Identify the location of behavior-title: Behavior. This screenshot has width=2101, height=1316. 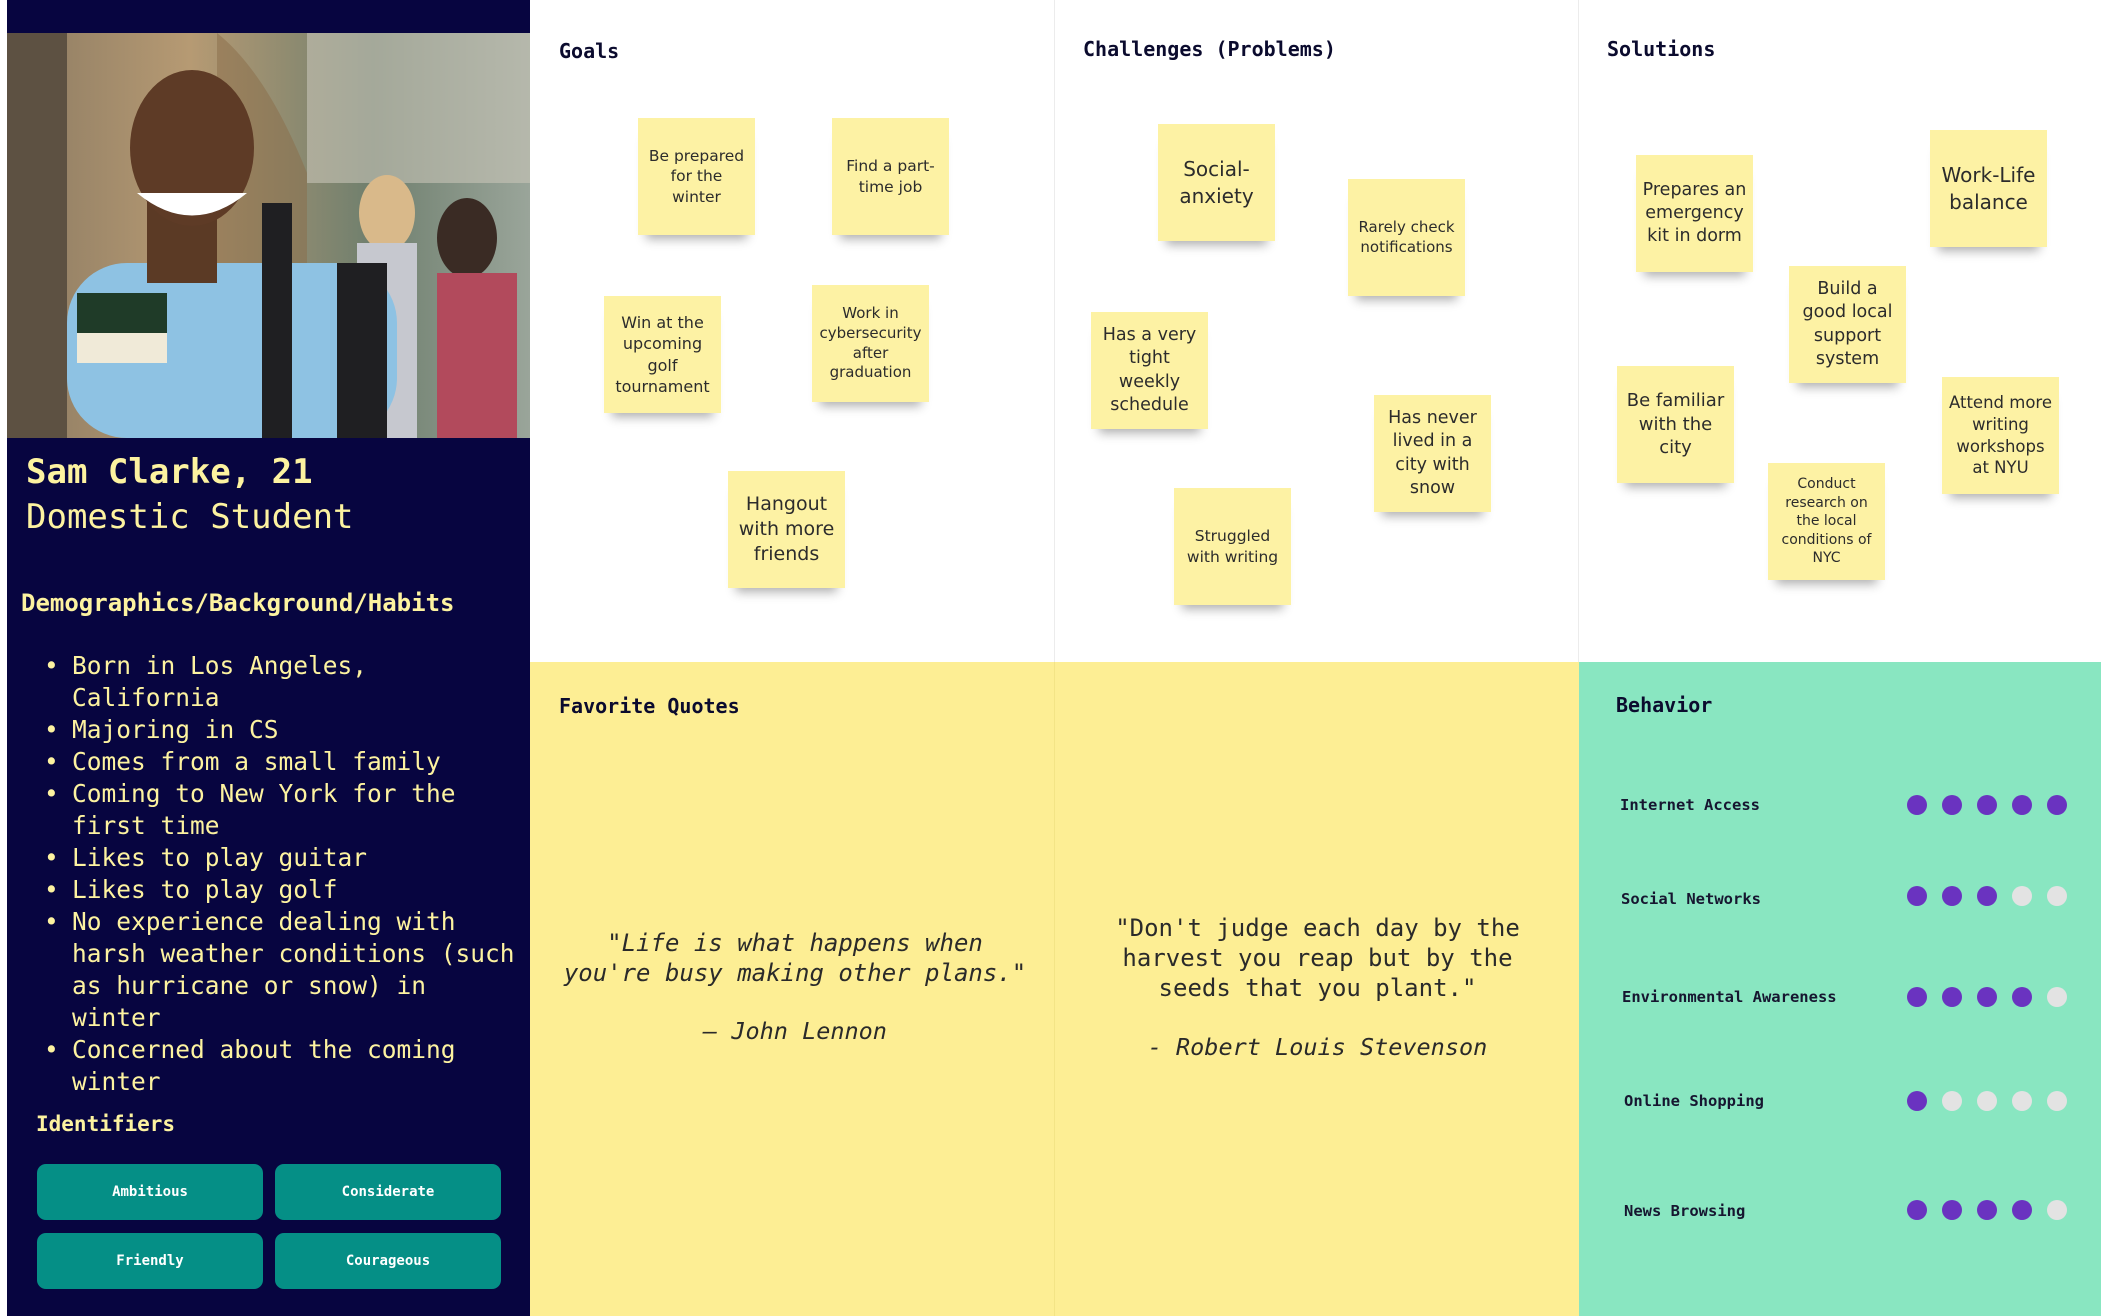
(1664, 705).